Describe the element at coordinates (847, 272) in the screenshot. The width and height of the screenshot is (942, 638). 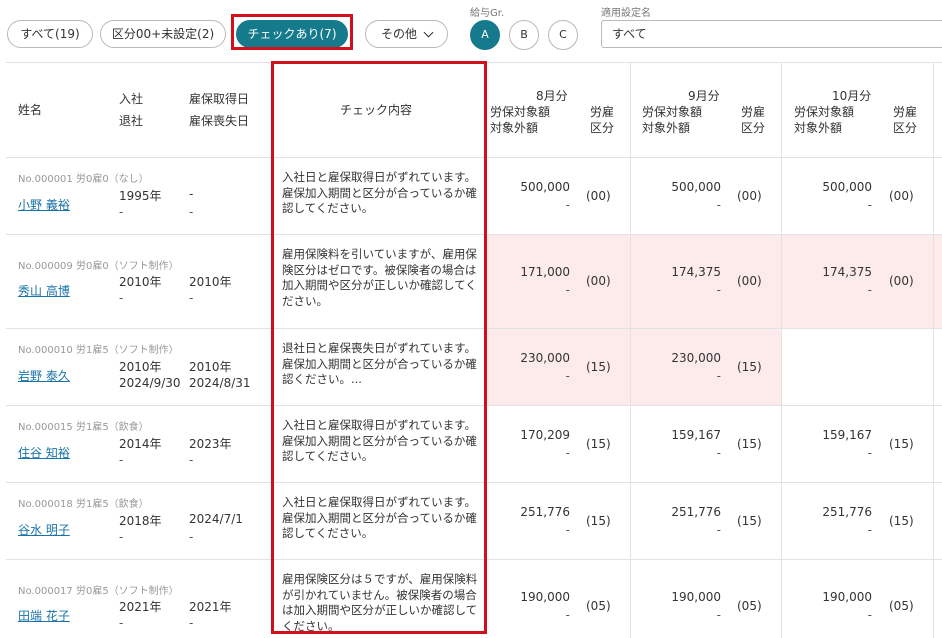
I see `oct-amount: 174,375` at that location.